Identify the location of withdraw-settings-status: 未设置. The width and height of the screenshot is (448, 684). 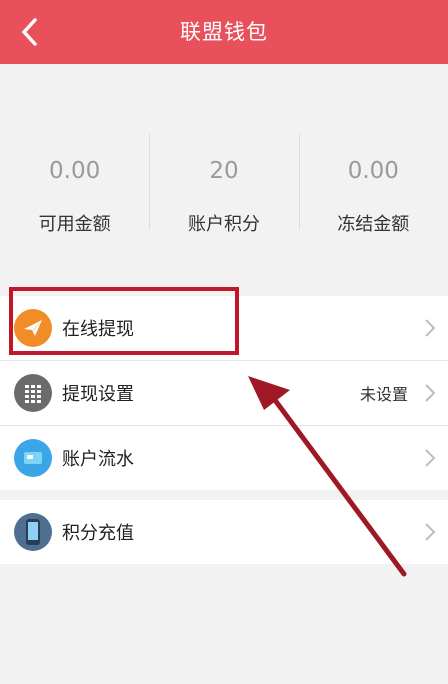
(383, 394).